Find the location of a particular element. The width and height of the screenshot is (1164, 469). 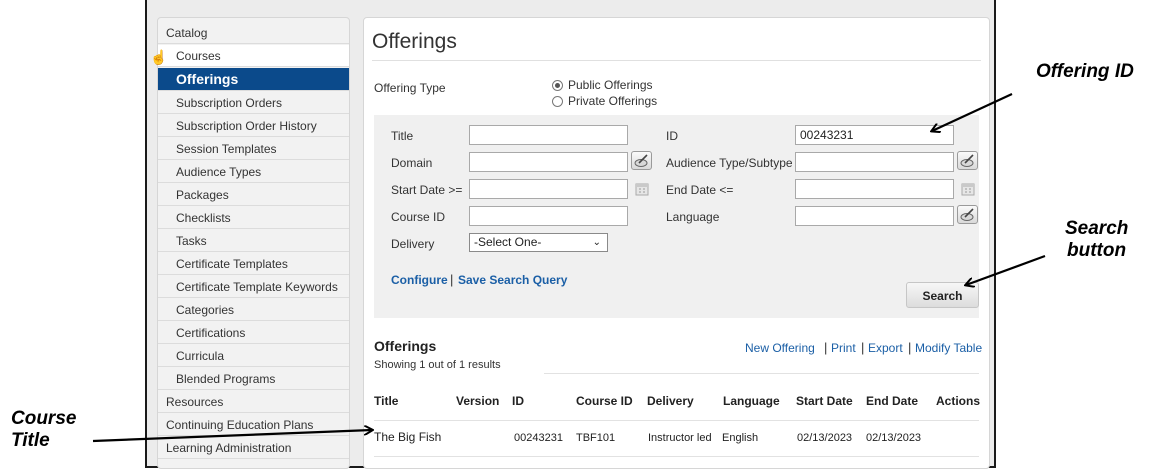

search-button-arrow is located at coordinates (1006, 269).